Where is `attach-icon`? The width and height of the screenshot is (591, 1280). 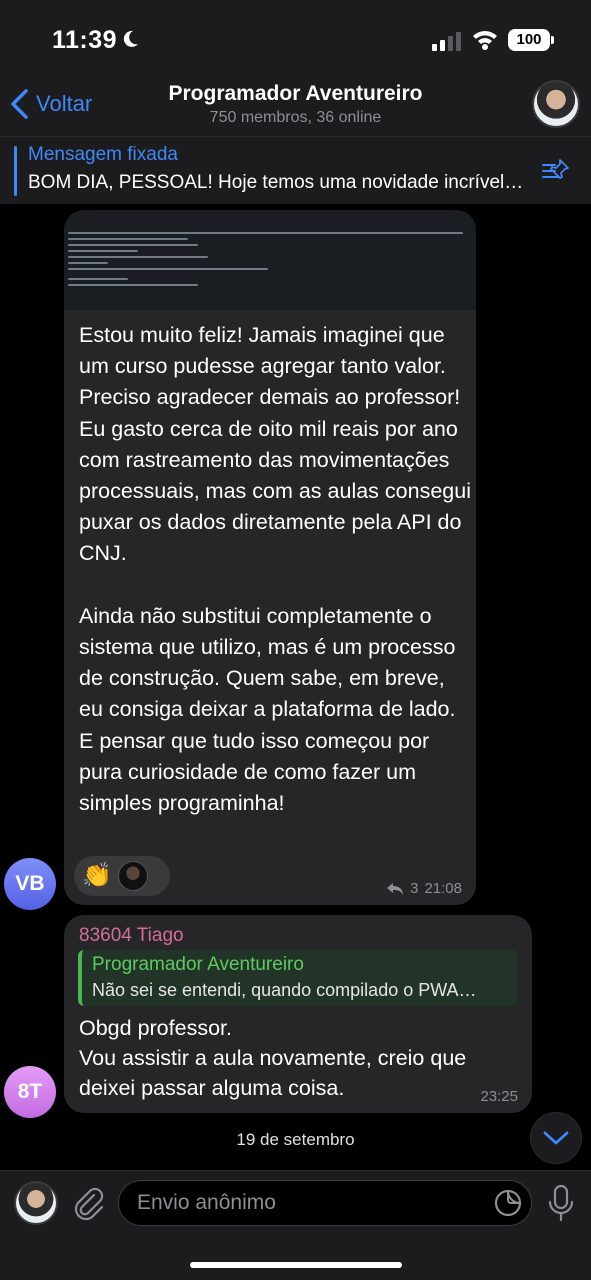 attach-icon is located at coordinates (88, 1203).